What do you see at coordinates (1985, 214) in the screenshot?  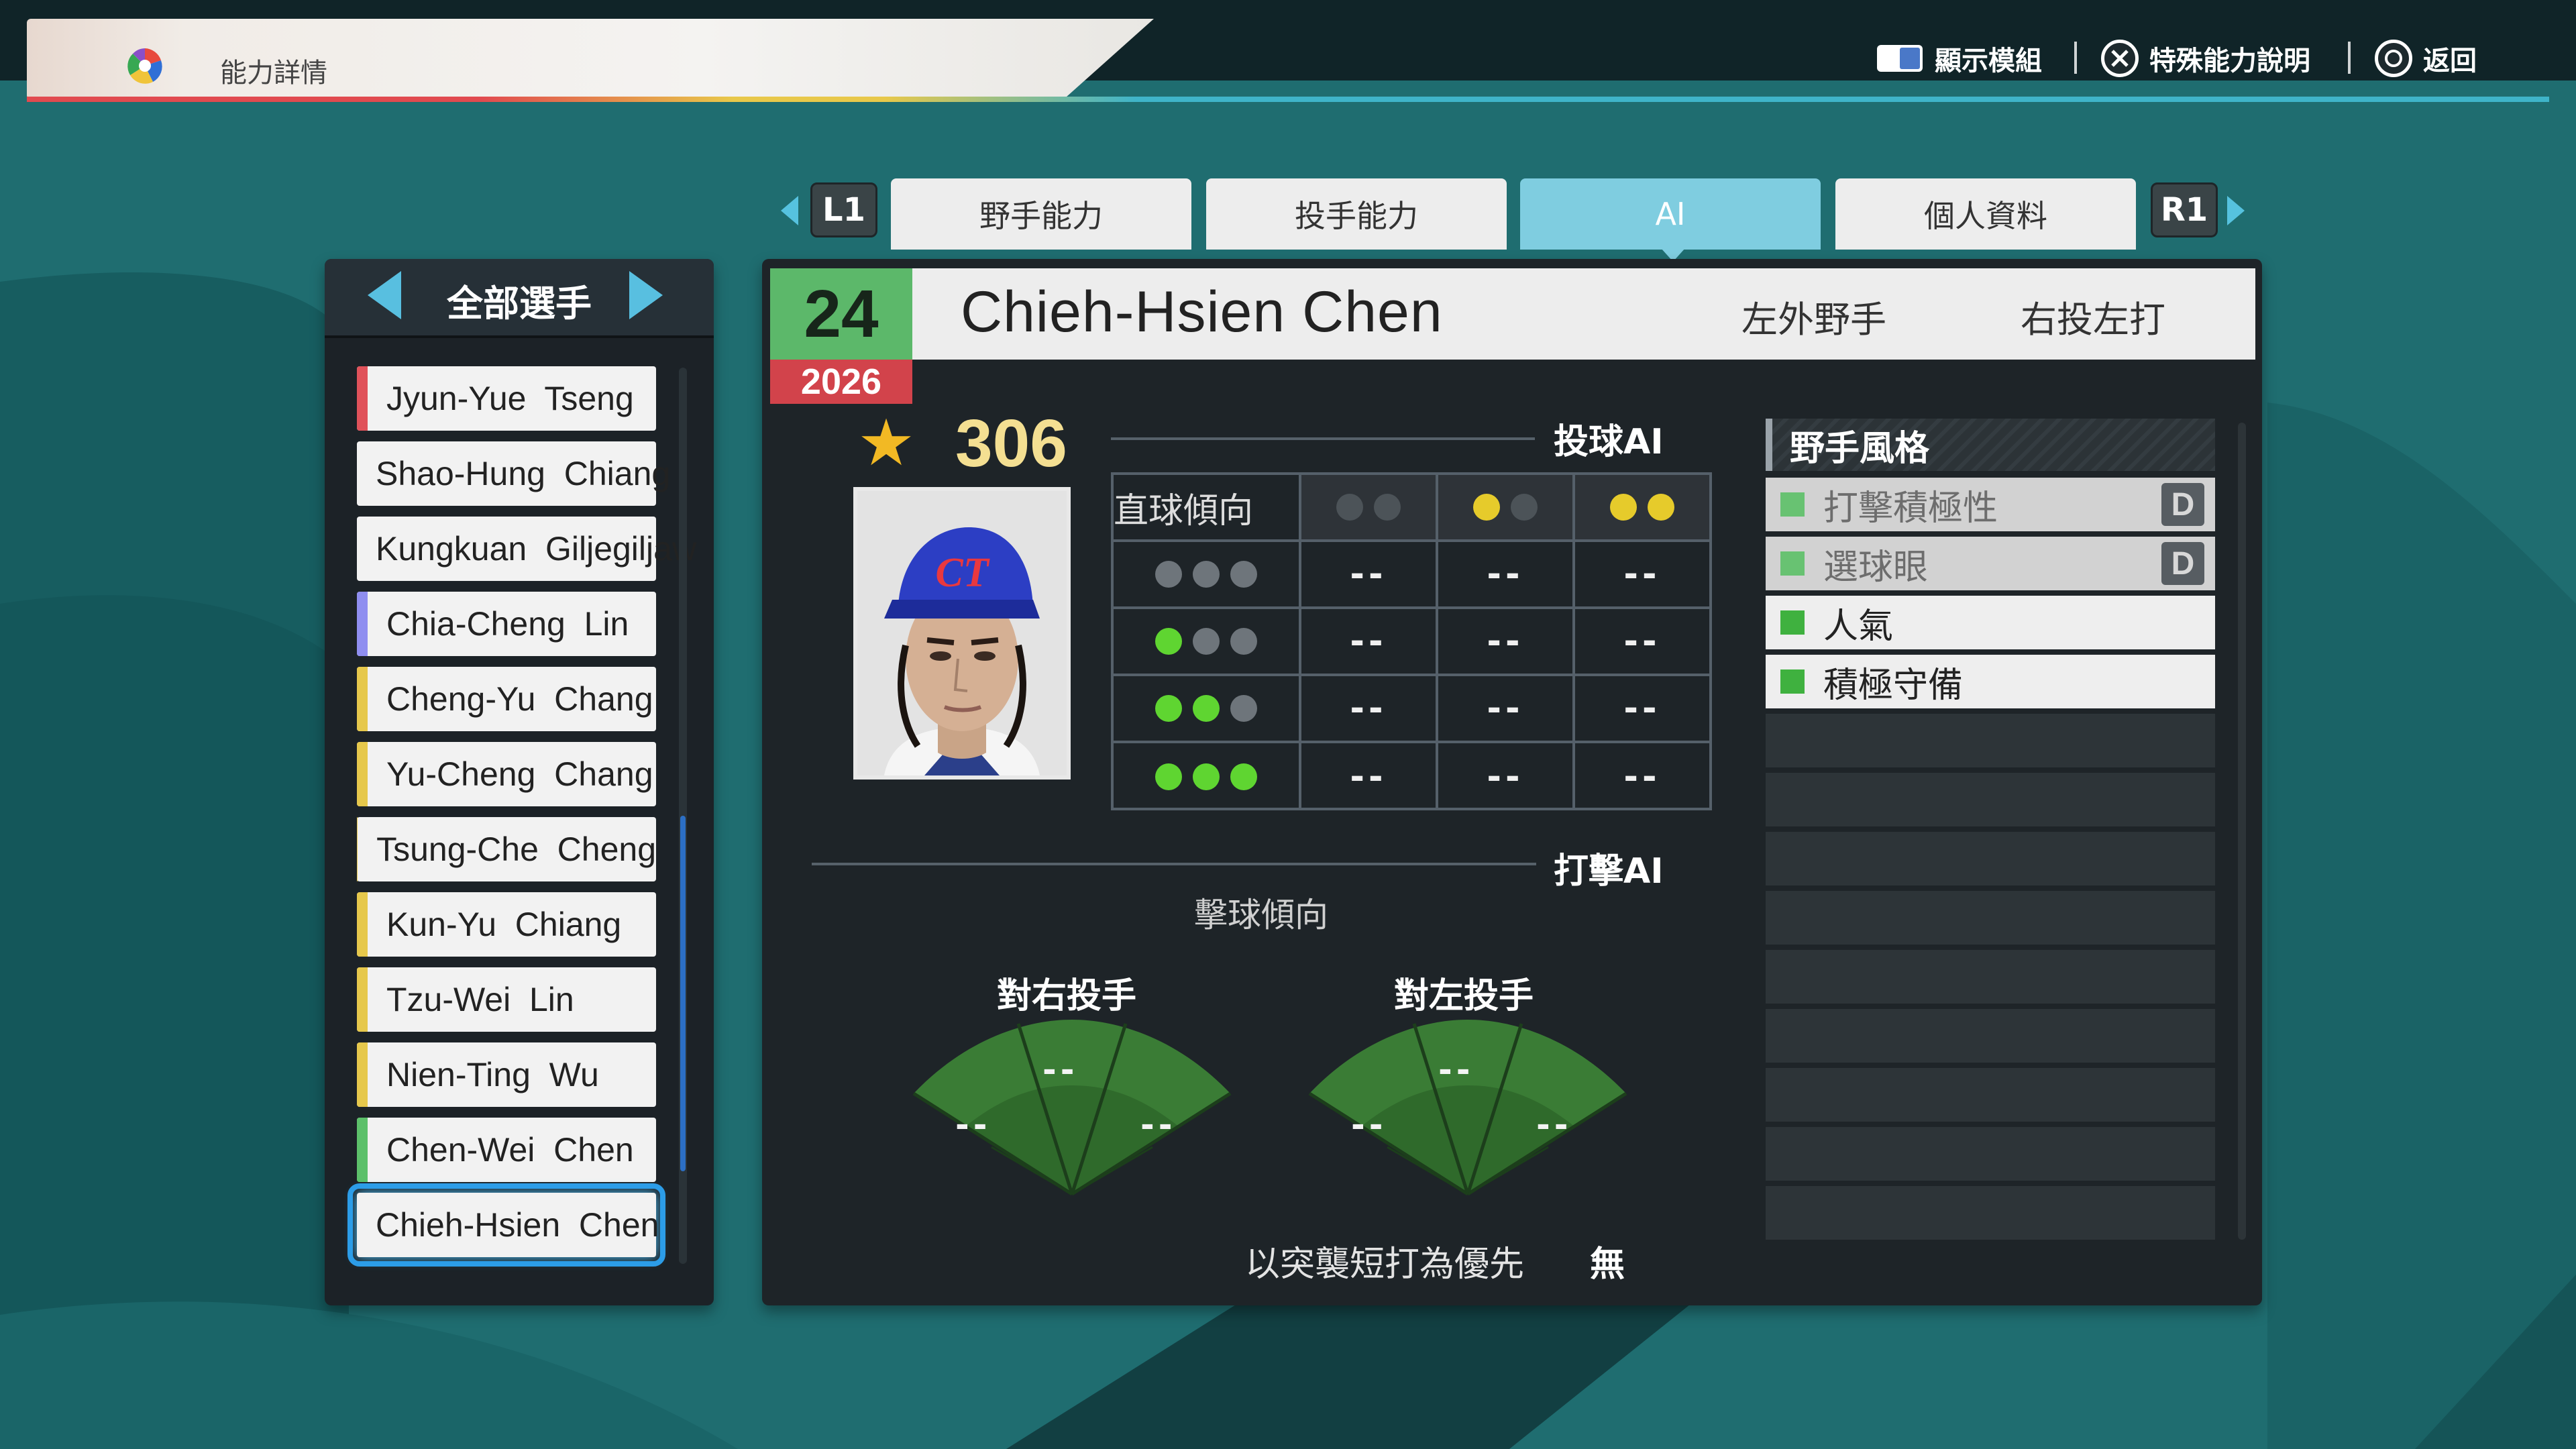 I see `tab-personal-data: 個人資料` at bounding box center [1985, 214].